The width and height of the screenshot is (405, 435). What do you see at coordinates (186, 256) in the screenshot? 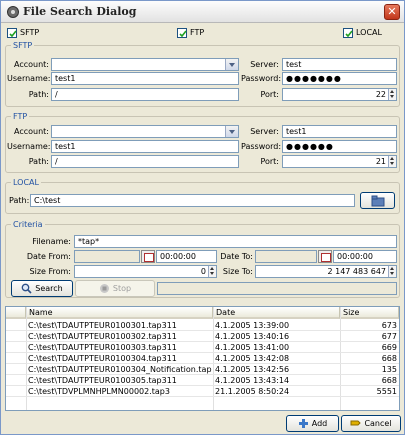
I see `time-from-field: 00:00:00` at bounding box center [186, 256].